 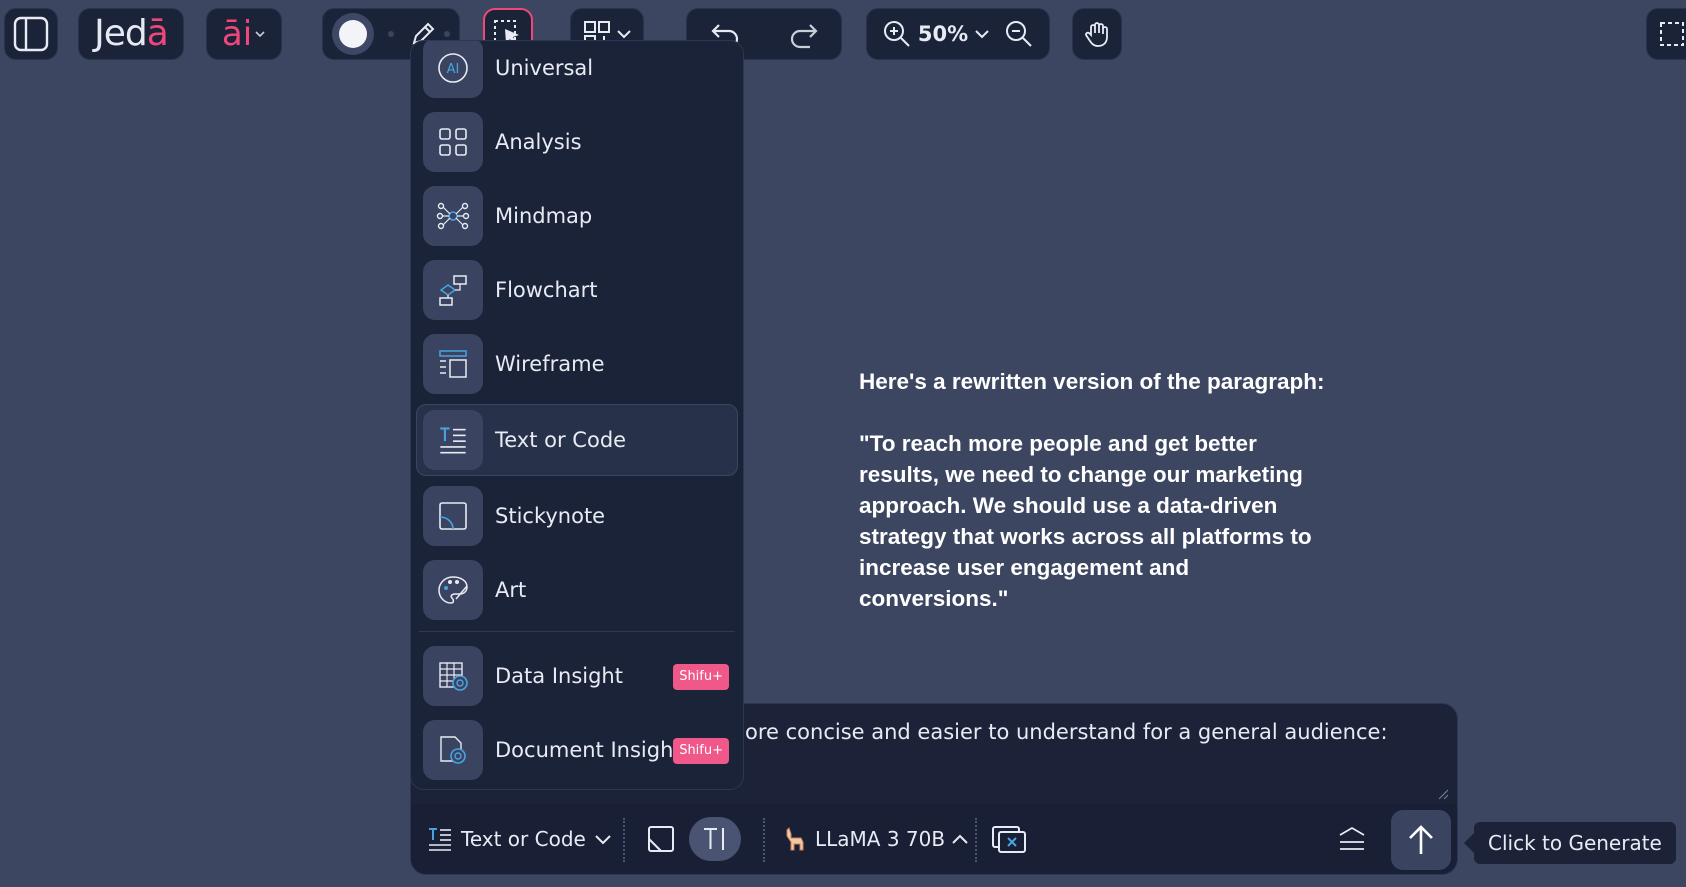 What do you see at coordinates (561, 440) in the screenshot?
I see `menu-item-label: Text or Code` at bounding box center [561, 440].